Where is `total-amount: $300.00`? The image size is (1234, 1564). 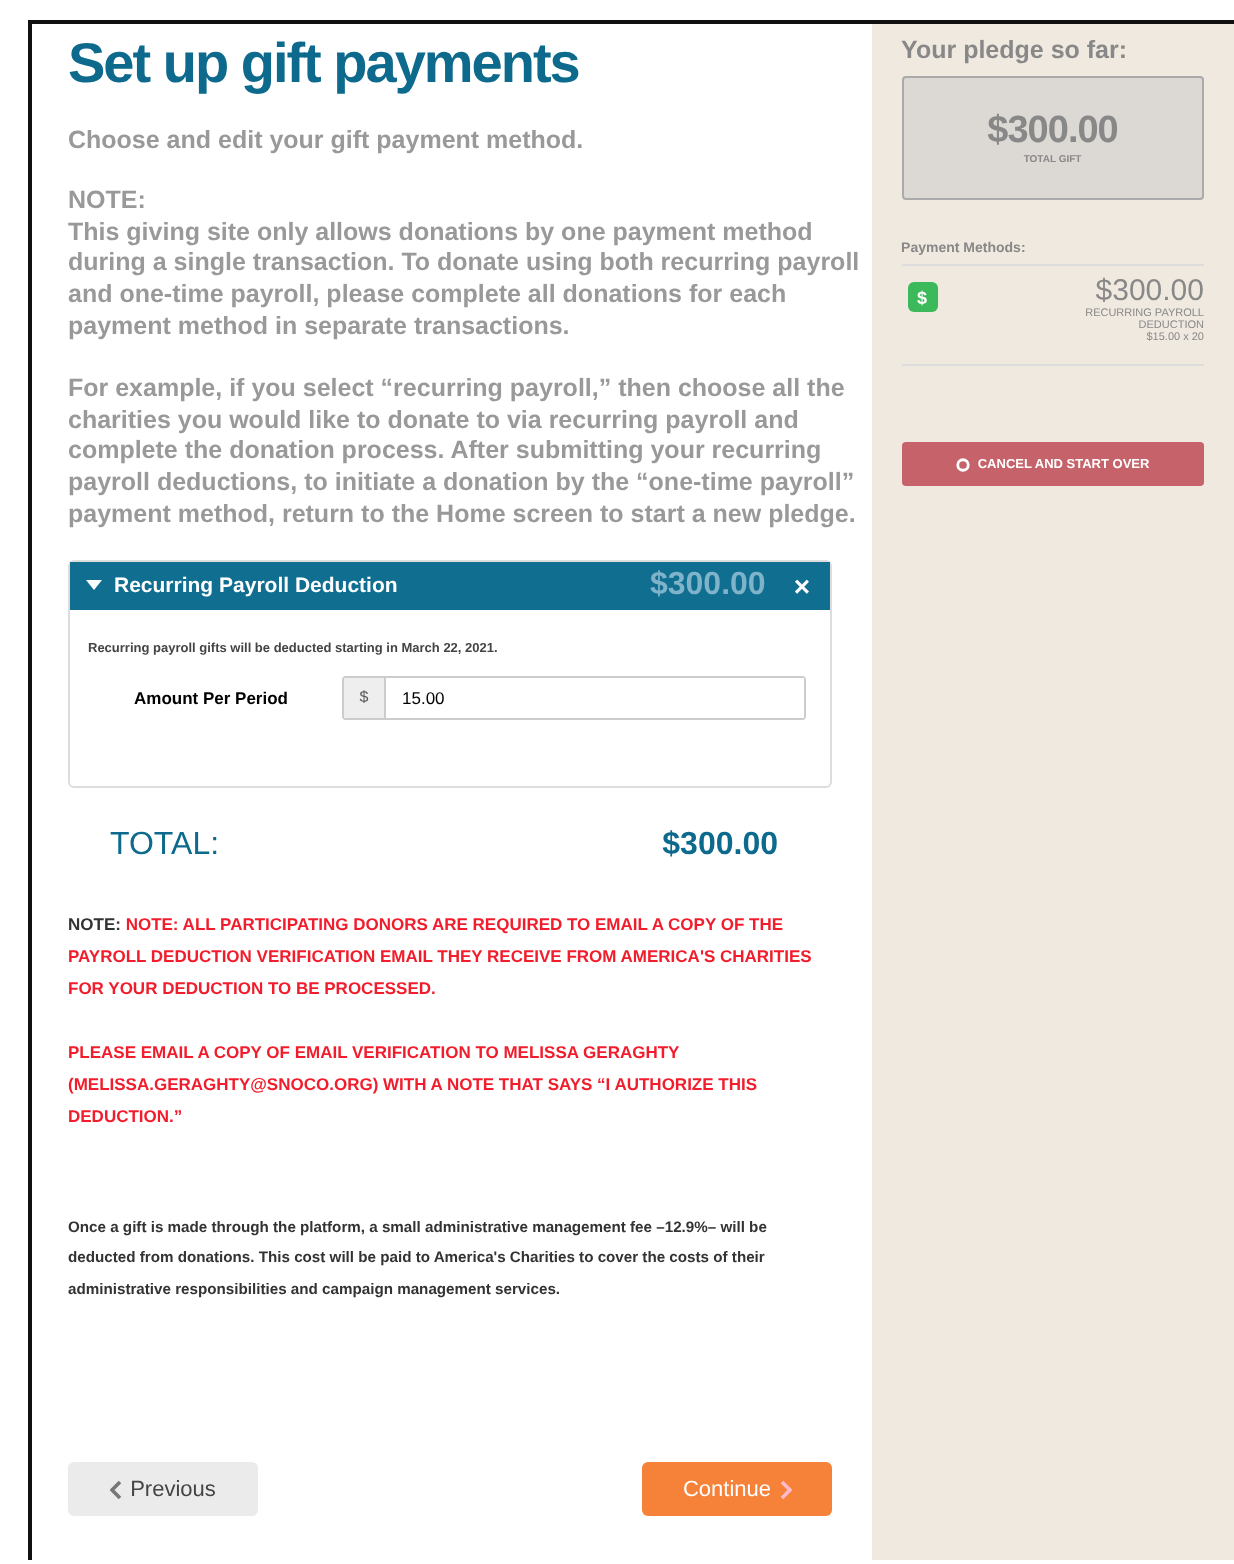 total-amount: $300.00 is located at coordinates (720, 845).